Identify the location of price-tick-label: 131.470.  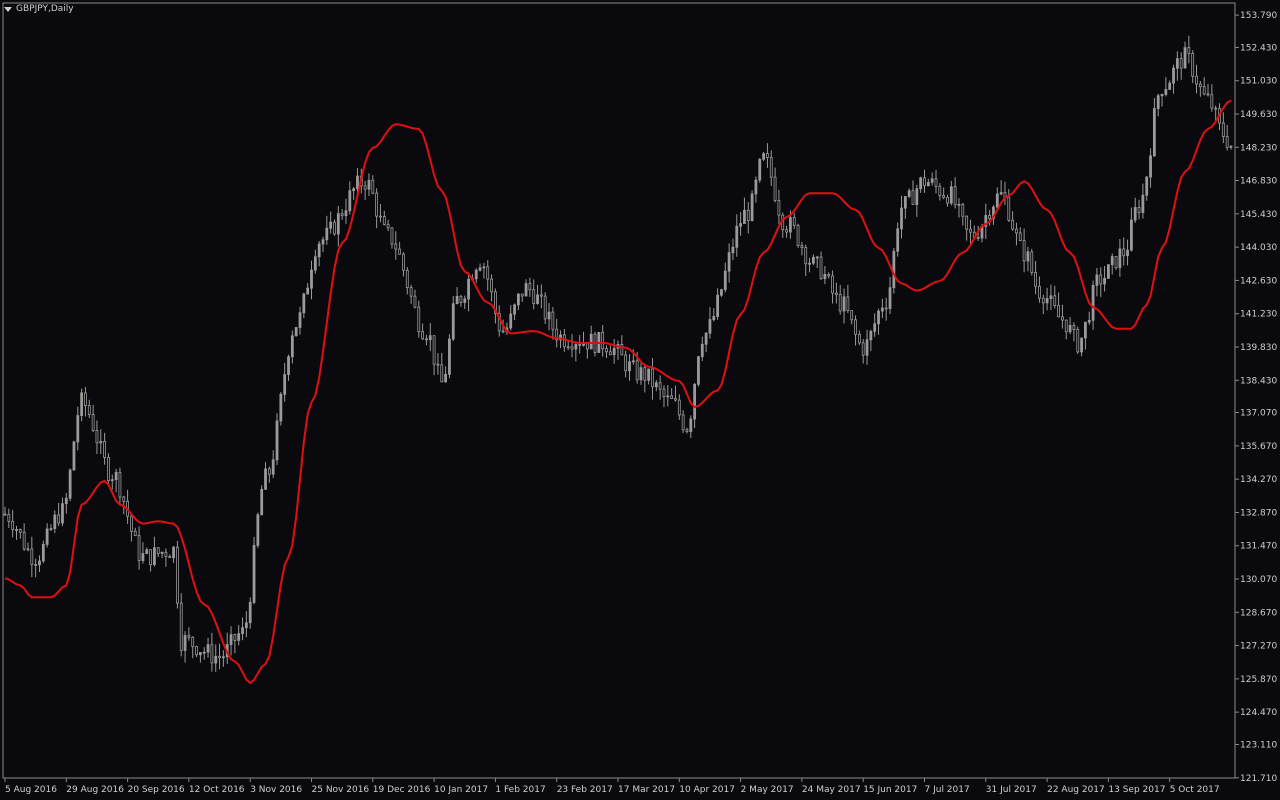
(1258, 547).